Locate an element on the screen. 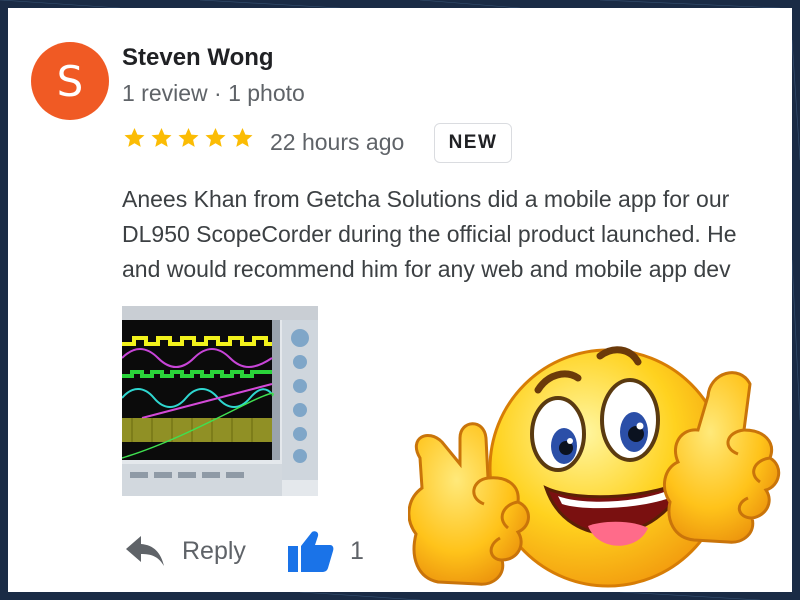  star-rating is located at coordinates (188, 138).